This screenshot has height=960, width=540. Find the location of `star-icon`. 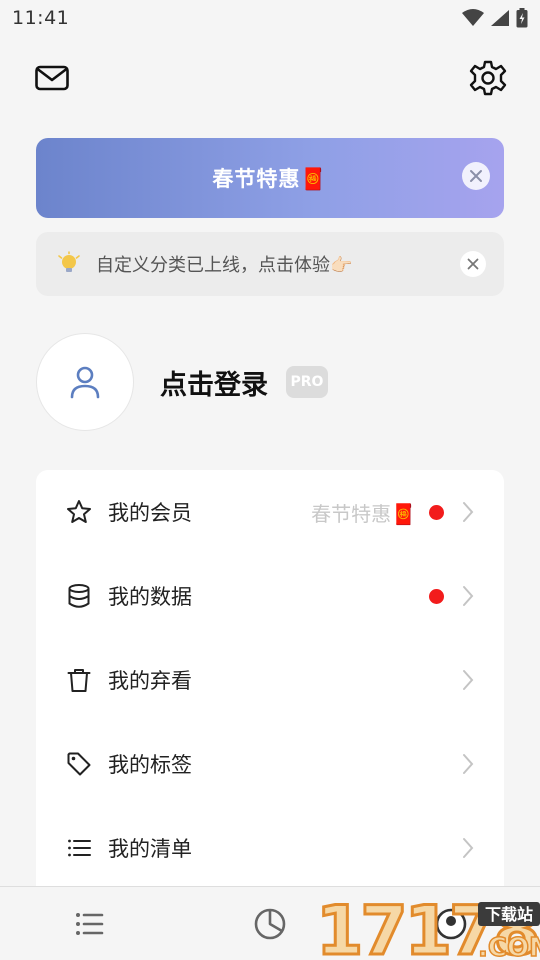

star-icon is located at coordinates (79, 511).